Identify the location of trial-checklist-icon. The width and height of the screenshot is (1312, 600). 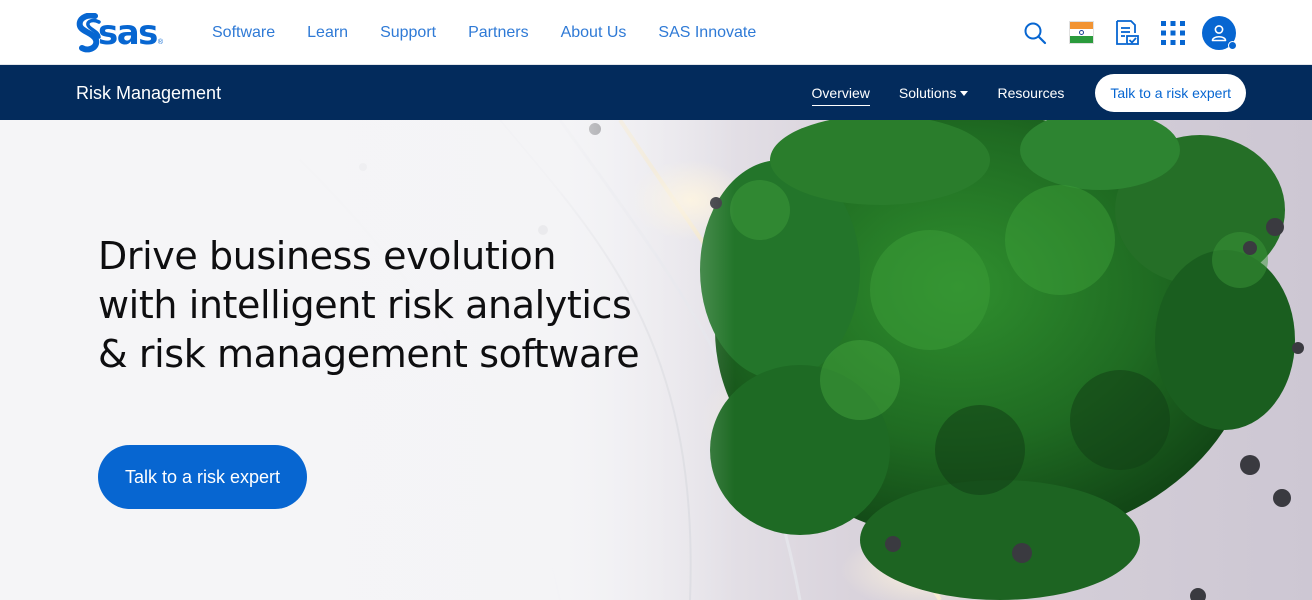
(1127, 32).